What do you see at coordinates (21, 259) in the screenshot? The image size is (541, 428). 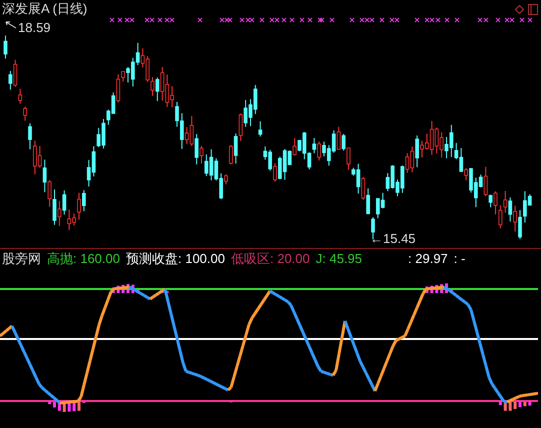 I see `indicator-name: 股旁网` at bounding box center [21, 259].